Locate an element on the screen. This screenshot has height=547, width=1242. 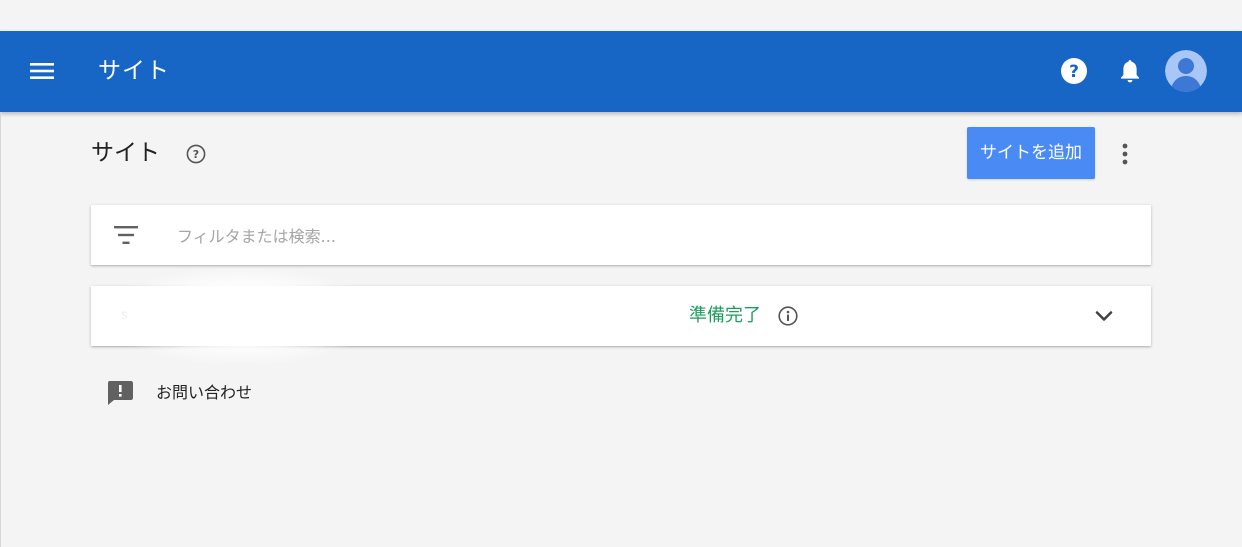
browser-top-strip is located at coordinates (621, 15).